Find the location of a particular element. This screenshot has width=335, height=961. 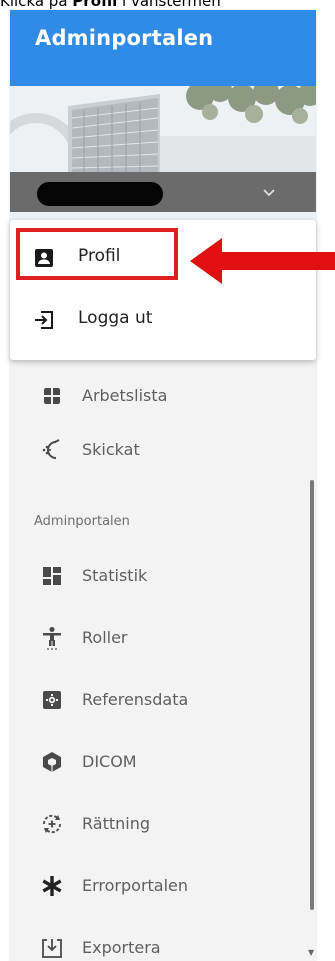

sidebar-item-label: Skickat is located at coordinates (111, 449).